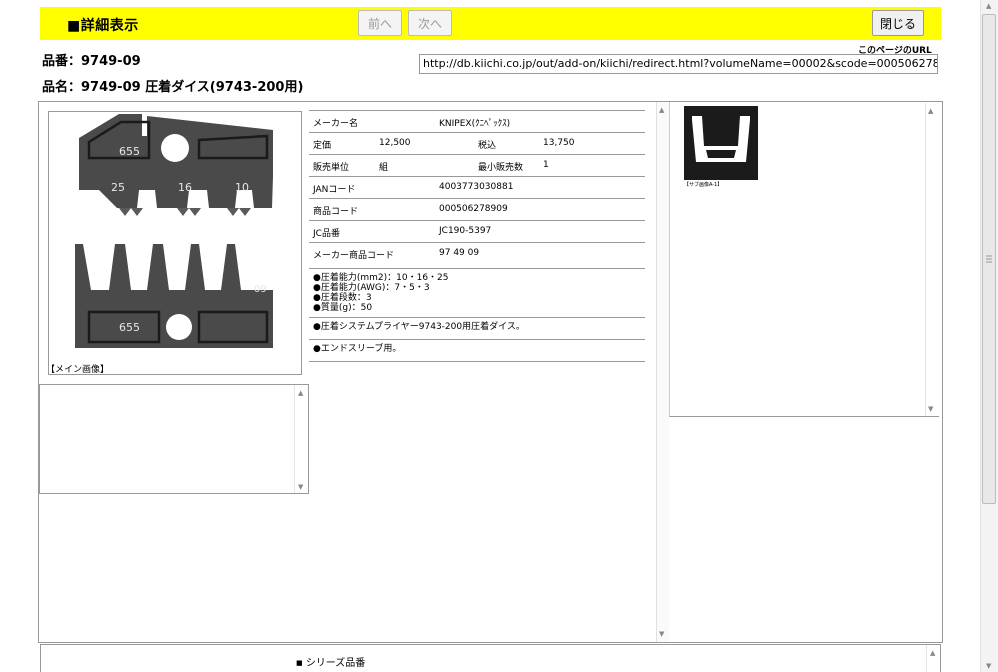  I want to click on spec-label: 定価, so click(322, 146).